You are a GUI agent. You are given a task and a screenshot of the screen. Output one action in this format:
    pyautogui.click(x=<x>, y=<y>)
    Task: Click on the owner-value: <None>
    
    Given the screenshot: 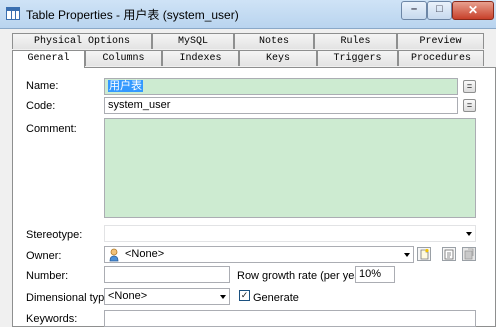 What is the action you would take?
    pyautogui.click(x=145, y=254)
    